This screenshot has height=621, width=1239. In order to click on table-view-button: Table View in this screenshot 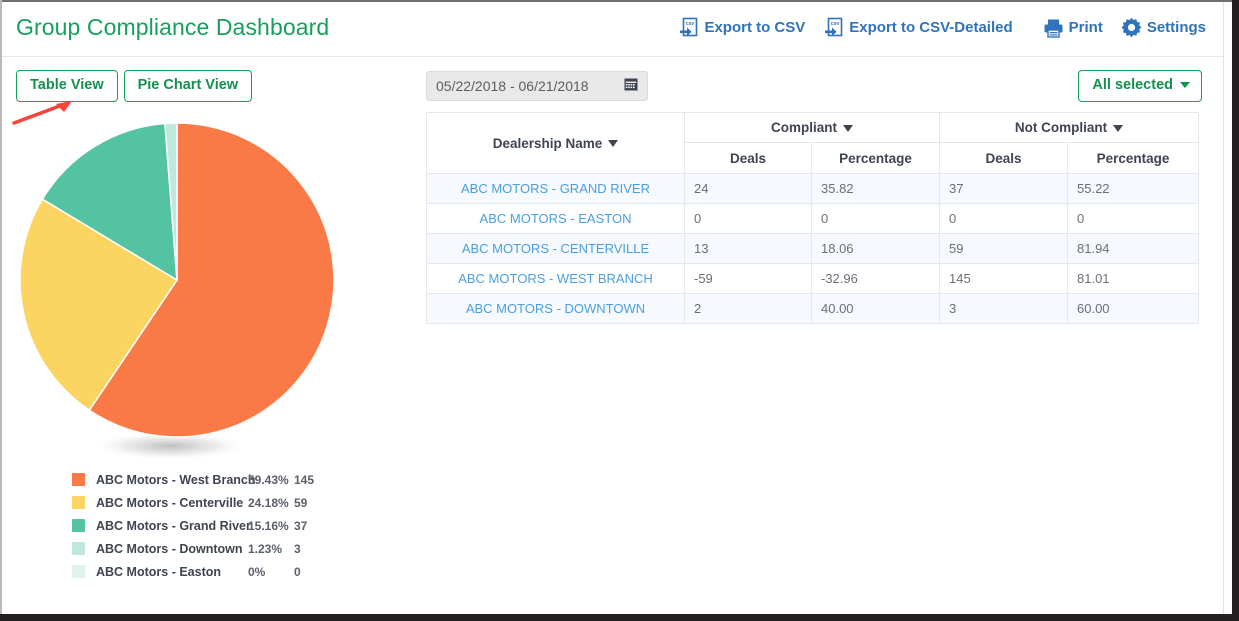, I will do `click(67, 86)`.